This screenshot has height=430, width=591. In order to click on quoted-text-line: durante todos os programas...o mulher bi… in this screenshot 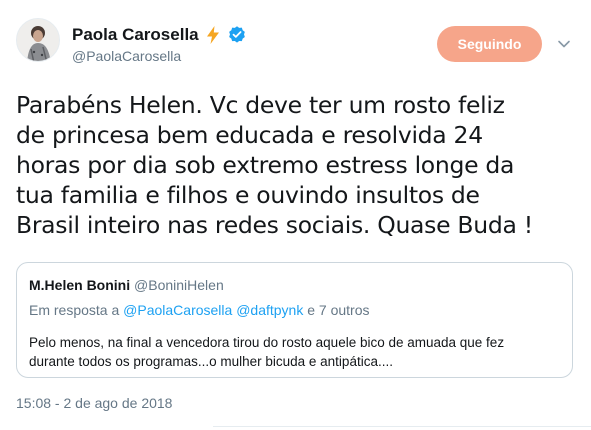, I will do `click(211, 361)`.